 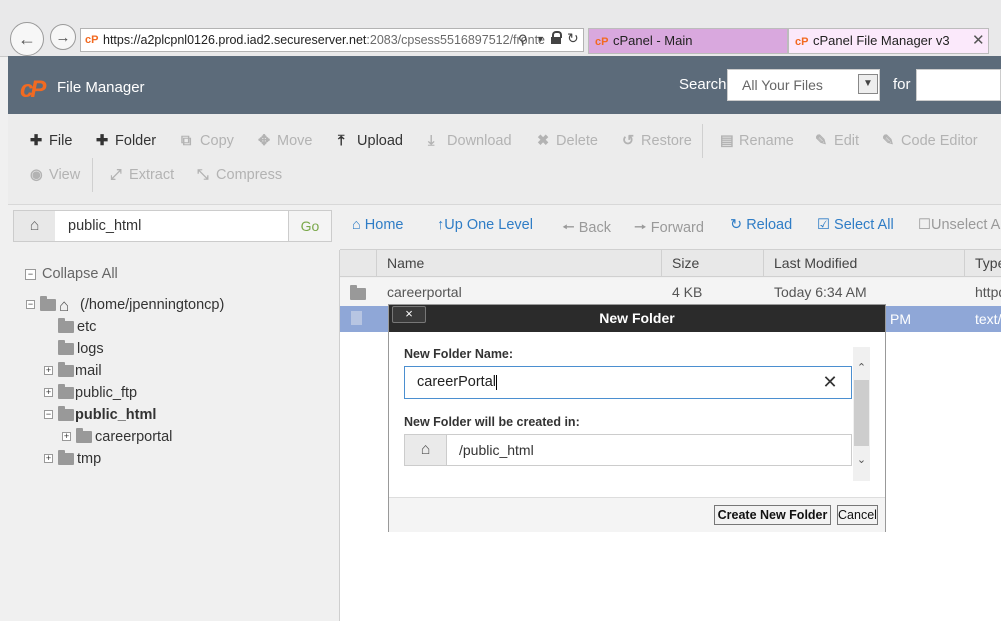 I want to click on create-folder-button: Create New Folder, so click(x=772, y=515).